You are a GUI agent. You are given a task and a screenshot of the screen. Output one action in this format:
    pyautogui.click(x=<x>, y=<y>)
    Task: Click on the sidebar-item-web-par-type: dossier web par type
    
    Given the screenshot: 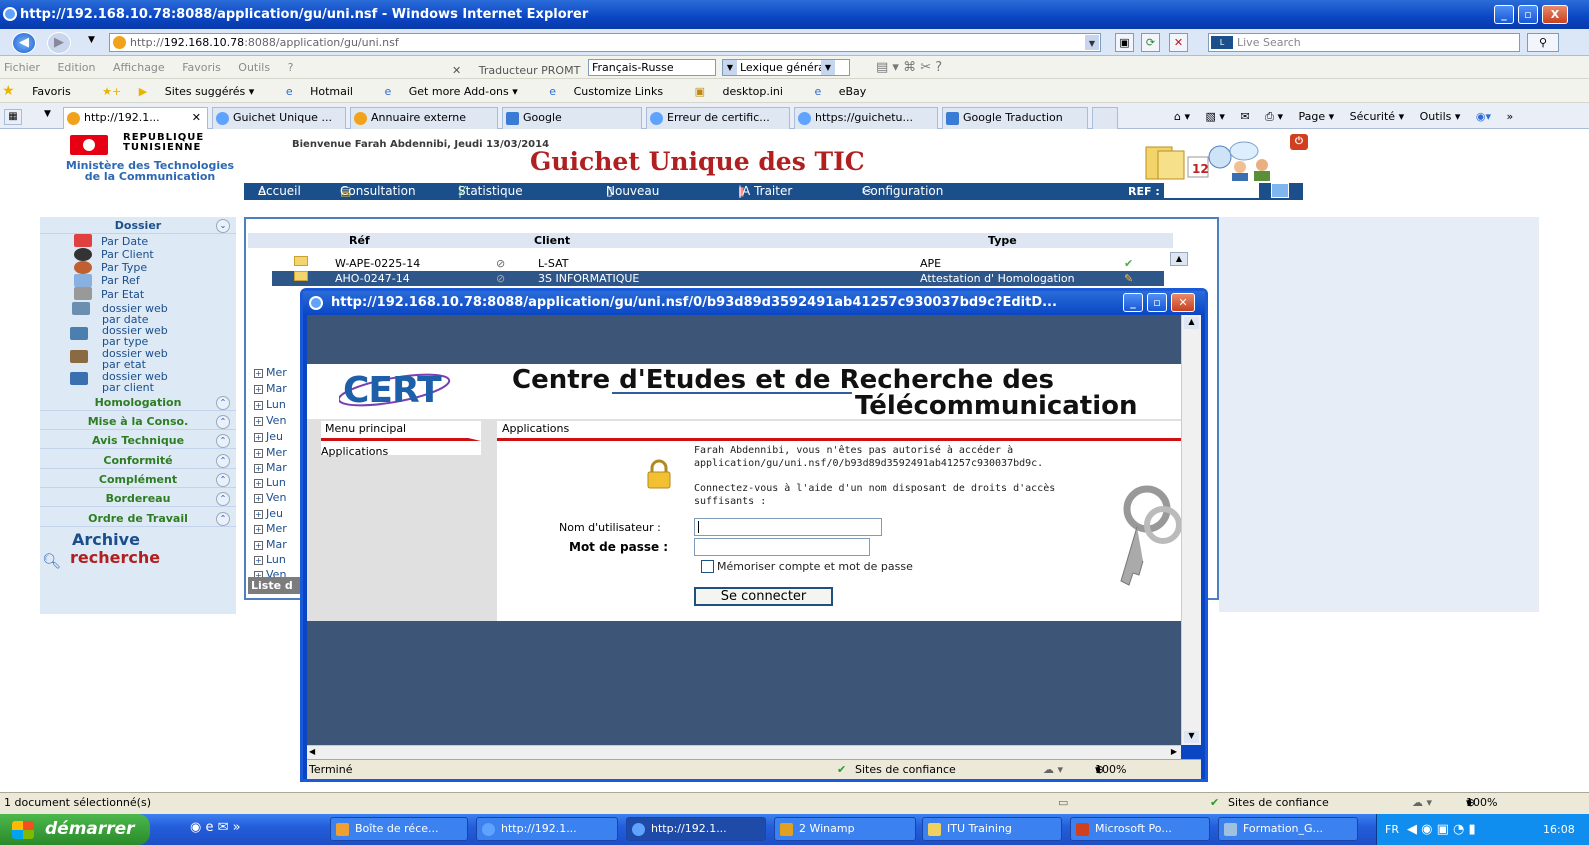 What is the action you would take?
    pyautogui.click(x=135, y=336)
    